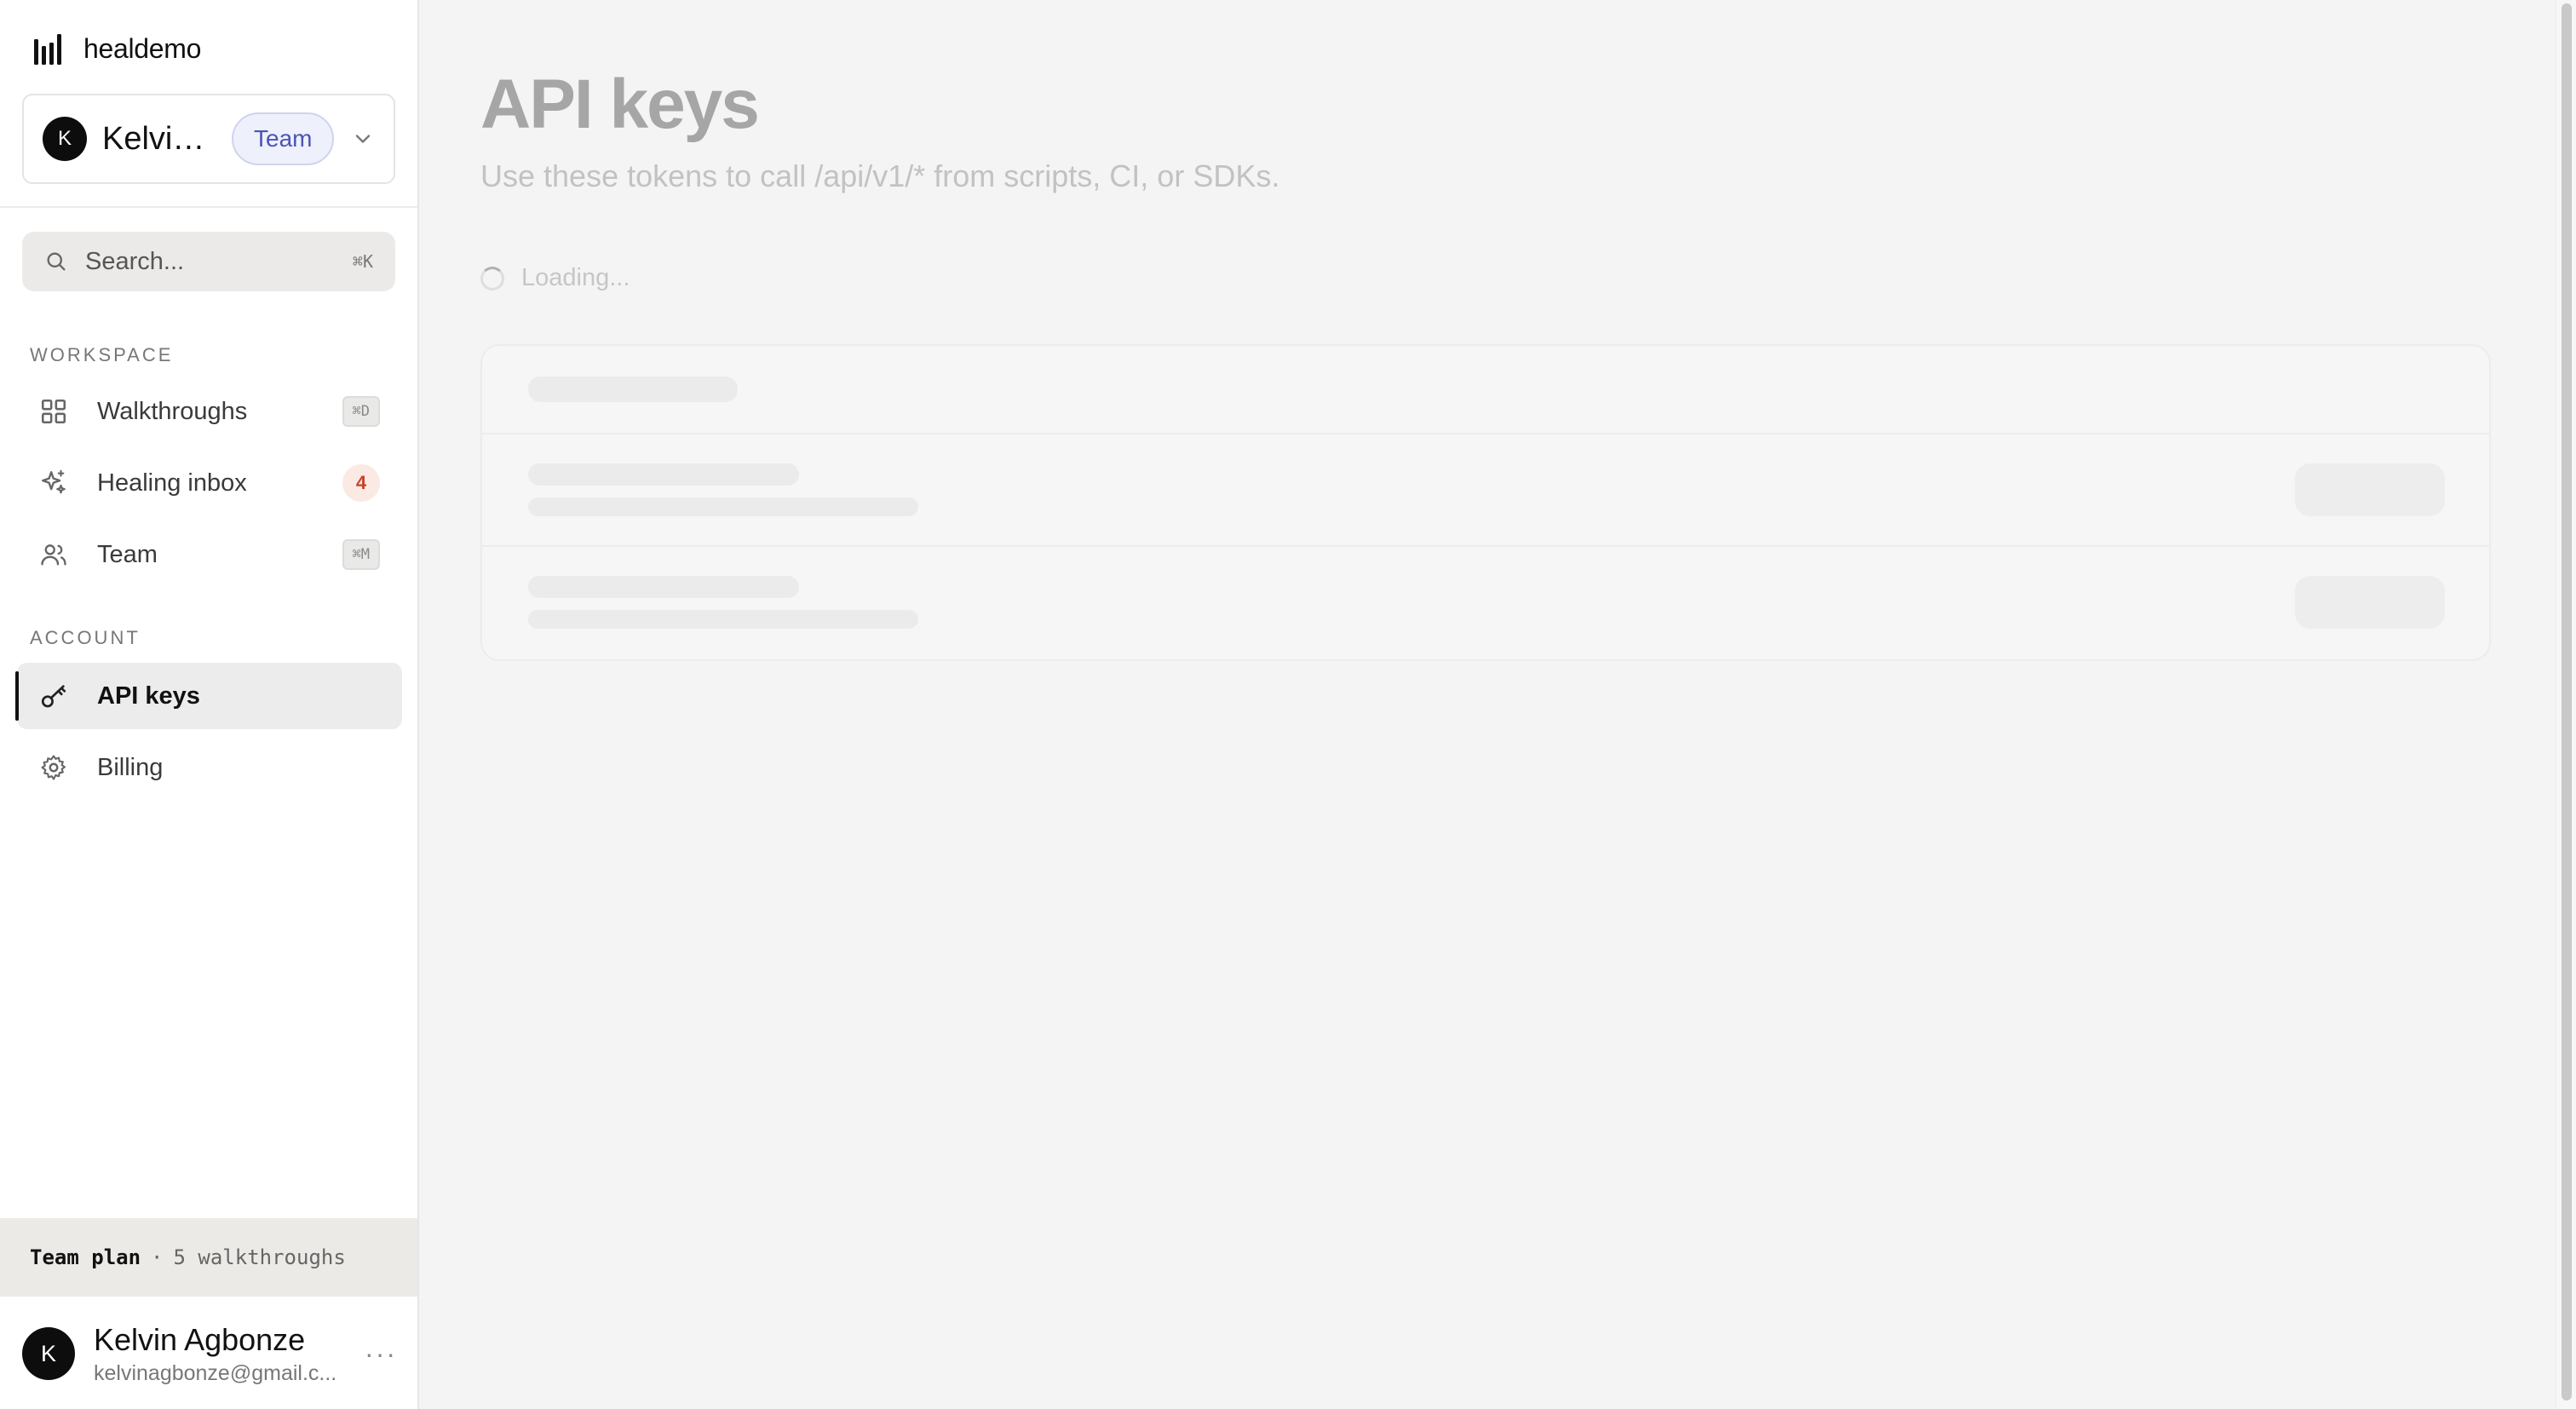  I want to click on plan-detail: 5 walkthroughs, so click(260, 1257).